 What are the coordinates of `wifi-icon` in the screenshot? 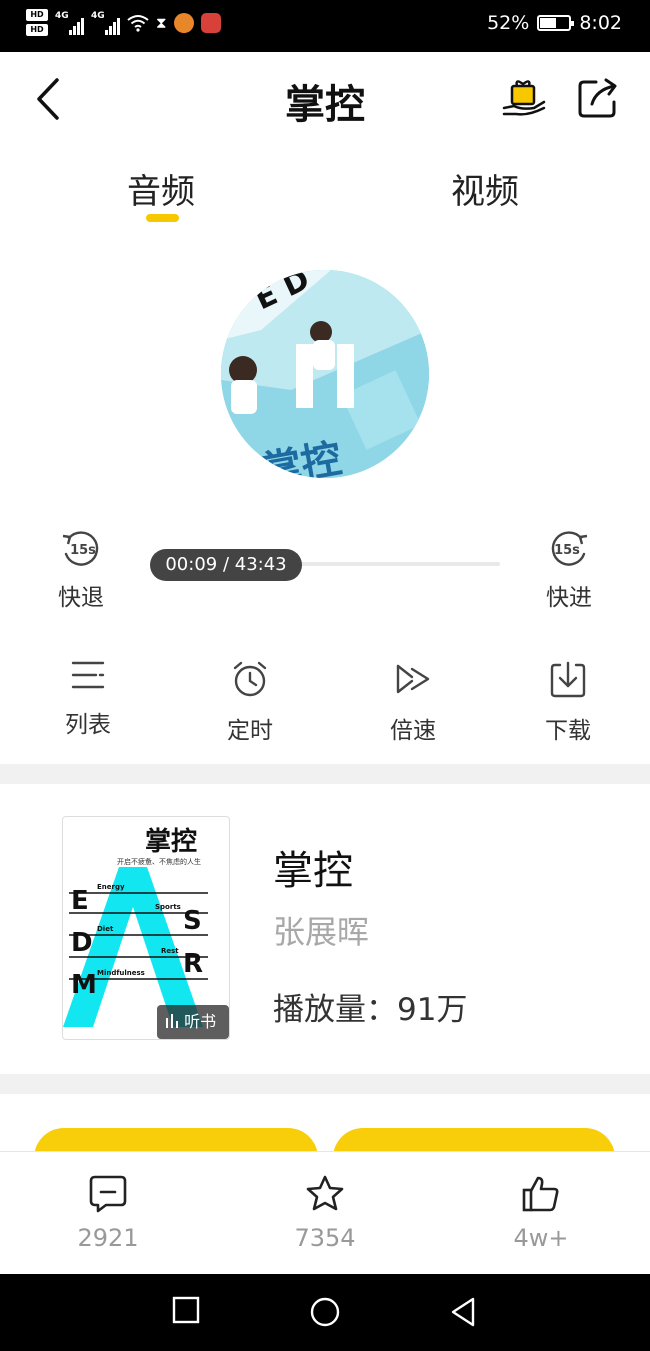 It's located at (138, 23).